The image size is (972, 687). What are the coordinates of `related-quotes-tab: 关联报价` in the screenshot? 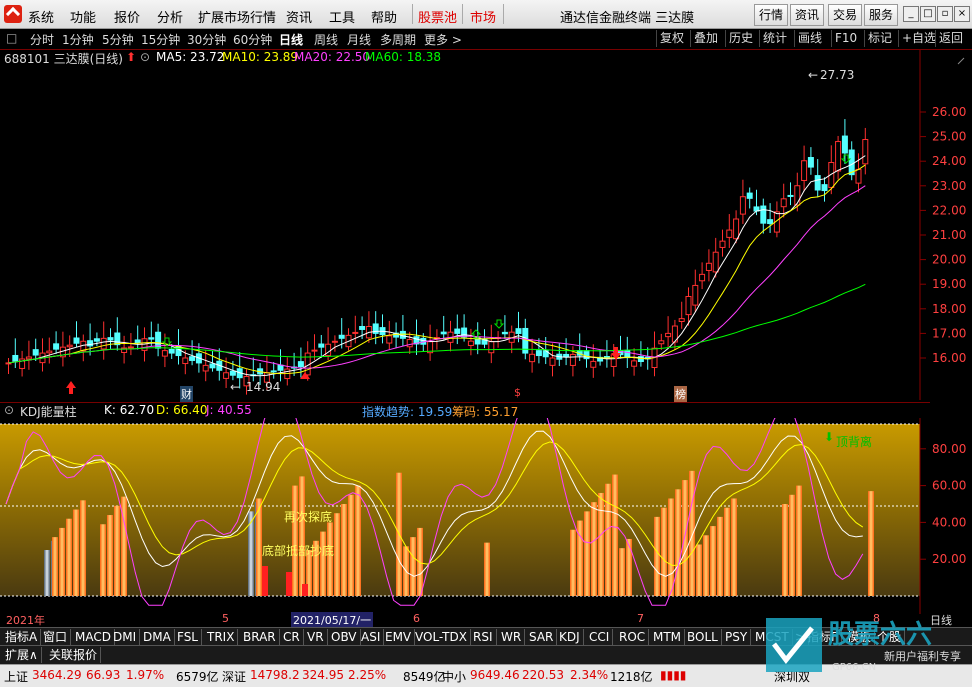 It's located at (74, 655).